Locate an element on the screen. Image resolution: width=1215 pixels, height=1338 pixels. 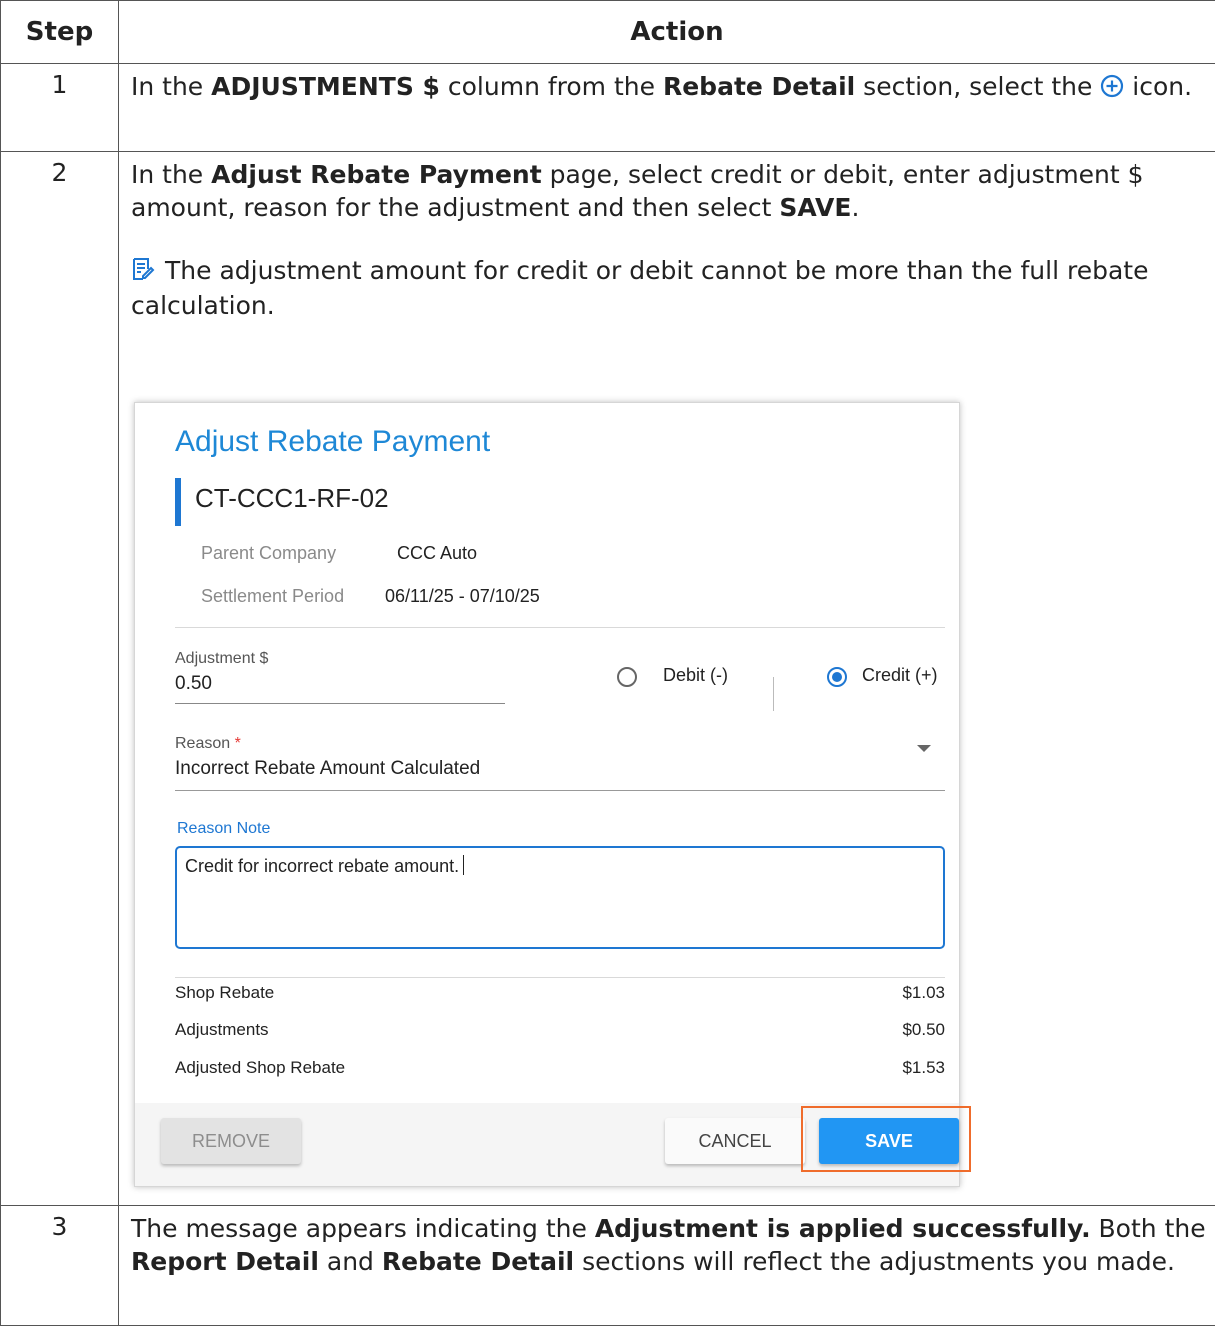
adjustment-label: Adjustment $ is located at coordinates (222, 658).